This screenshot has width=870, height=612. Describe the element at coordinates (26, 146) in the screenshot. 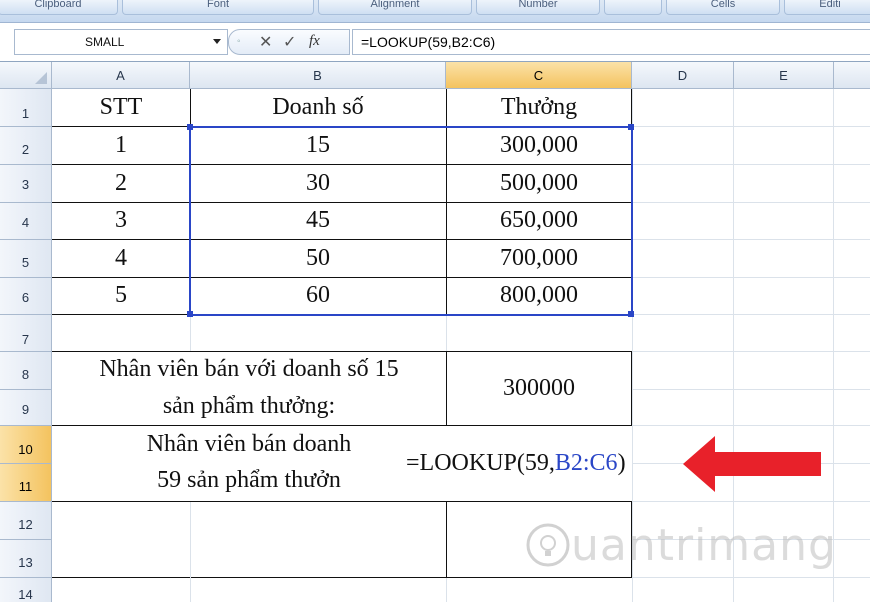

I see `row-header-2: 2` at that location.